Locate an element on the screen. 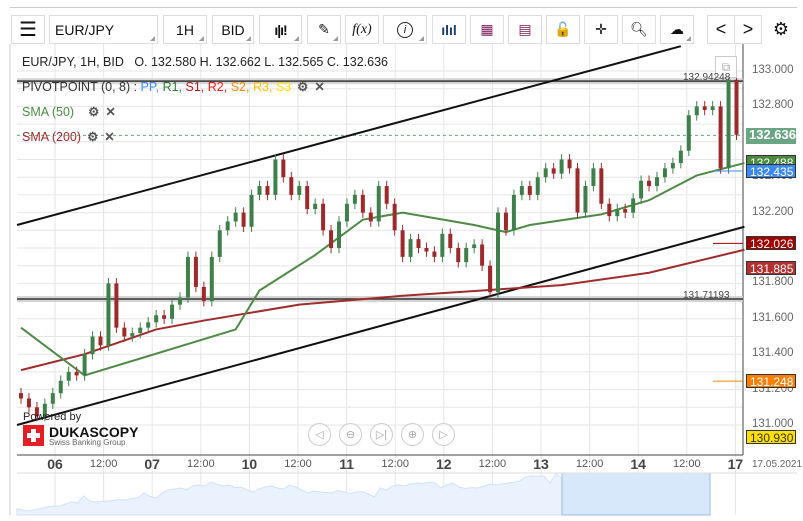  time-tick: 10 is located at coordinates (249, 464).